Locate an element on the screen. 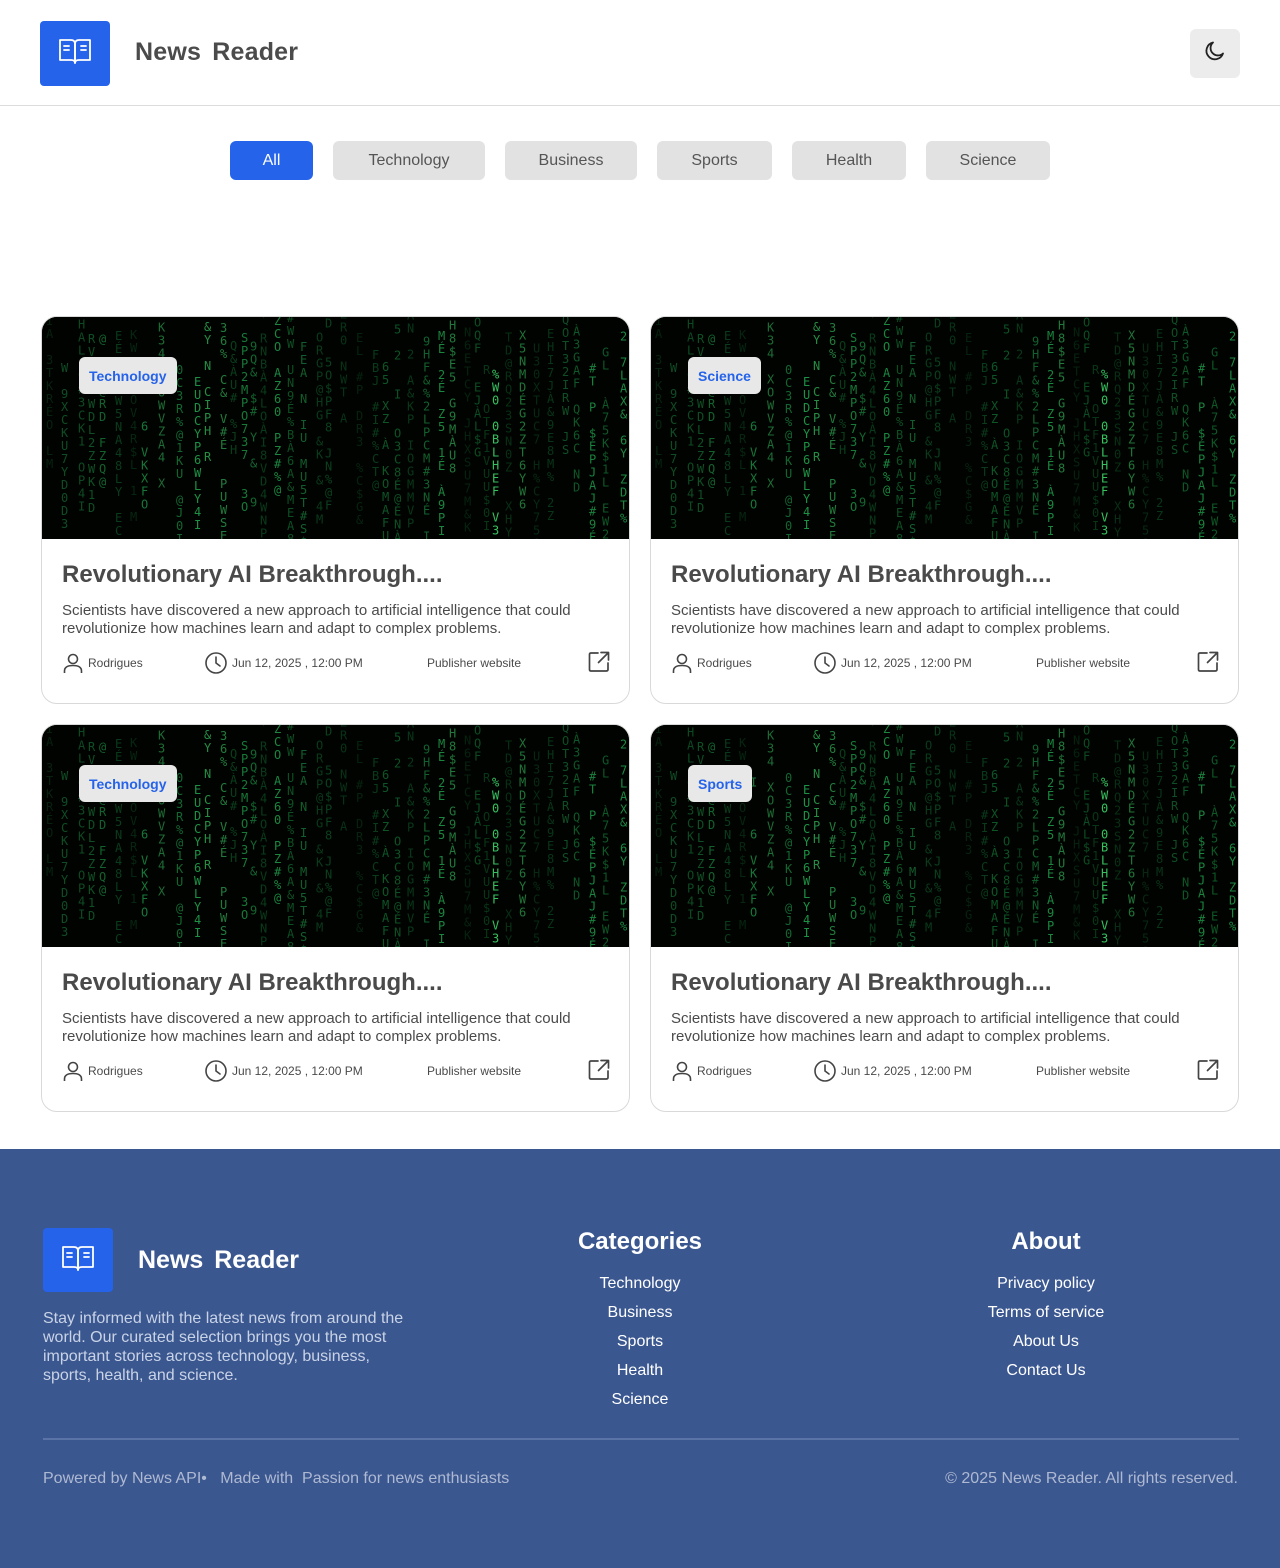 This screenshot has width=1280, height=1568. footer-link-about-us: About Us is located at coordinates (1046, 1341).